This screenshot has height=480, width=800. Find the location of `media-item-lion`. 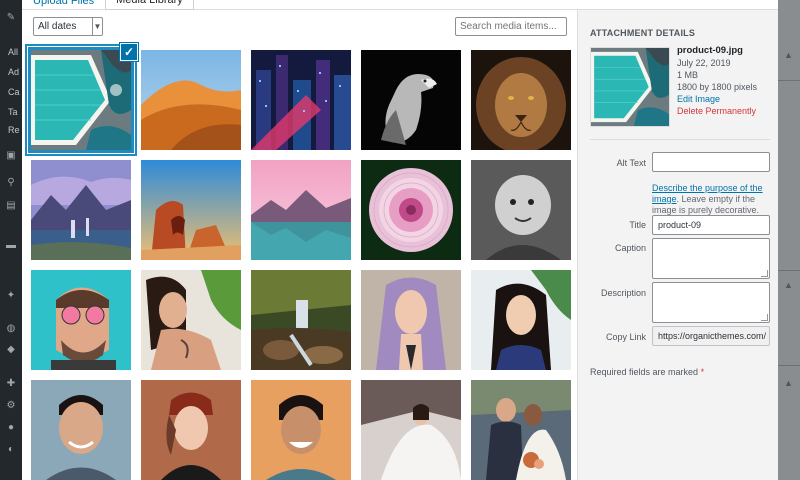

media-item-lion is located at coordinates (521, 100).